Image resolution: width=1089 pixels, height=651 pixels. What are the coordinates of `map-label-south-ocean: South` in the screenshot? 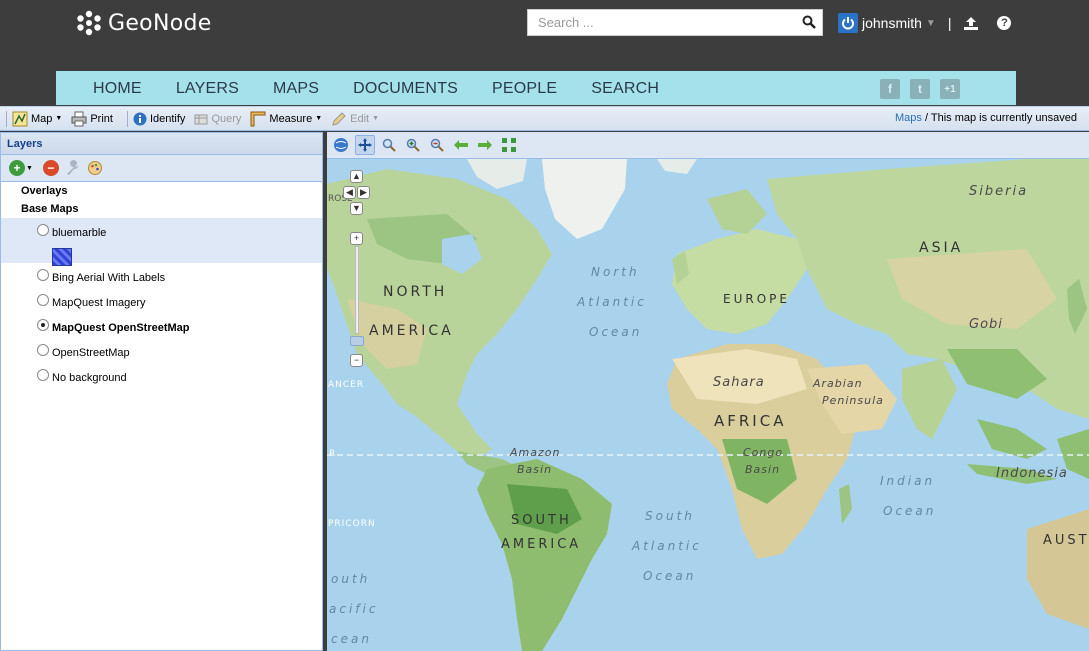 It's located at (670, 516).